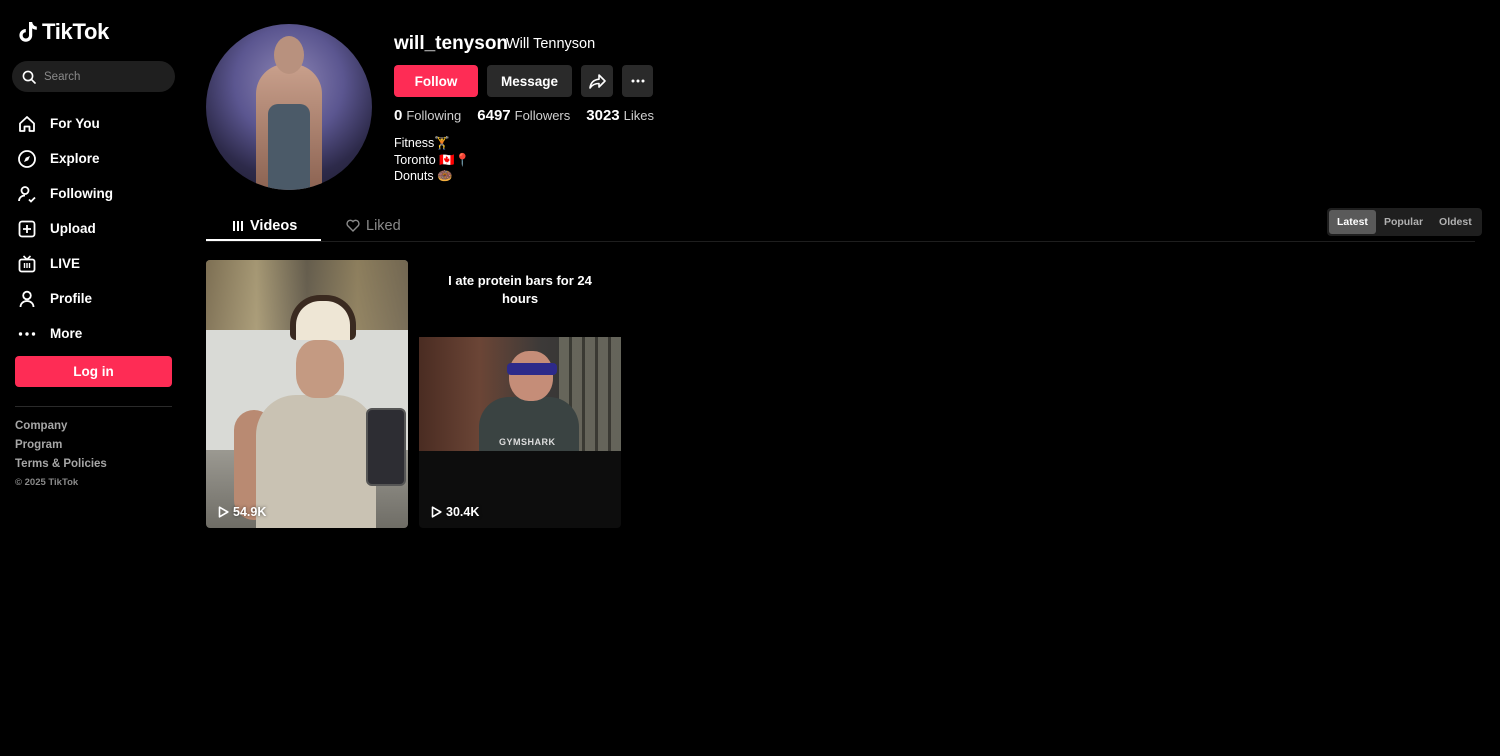  Describe the element at coordinates (436, 81) in the screenshot. I see `follow-button: Follow` at that location.